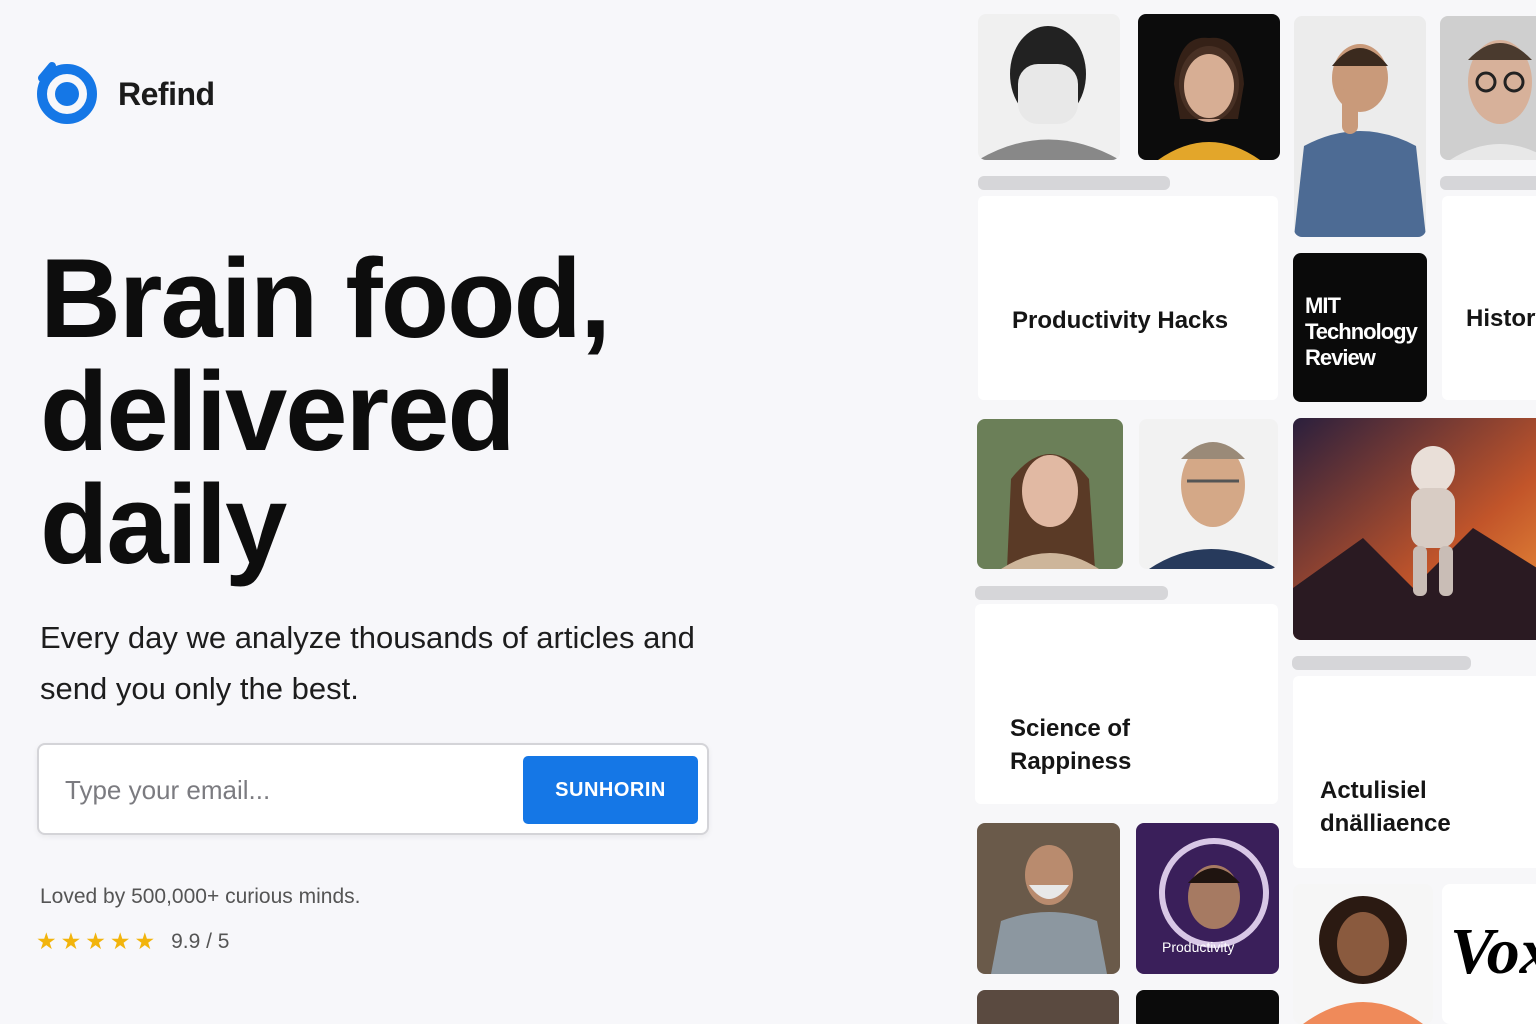  What do you see at coordinates (1361, 331) in the screenshot?
I see `mit-logo-text: MIT Technology Review` at bounding box center [1361, 331].